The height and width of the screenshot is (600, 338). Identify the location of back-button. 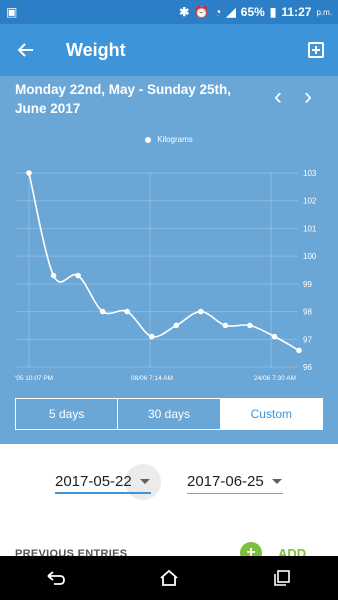
(26, 50).